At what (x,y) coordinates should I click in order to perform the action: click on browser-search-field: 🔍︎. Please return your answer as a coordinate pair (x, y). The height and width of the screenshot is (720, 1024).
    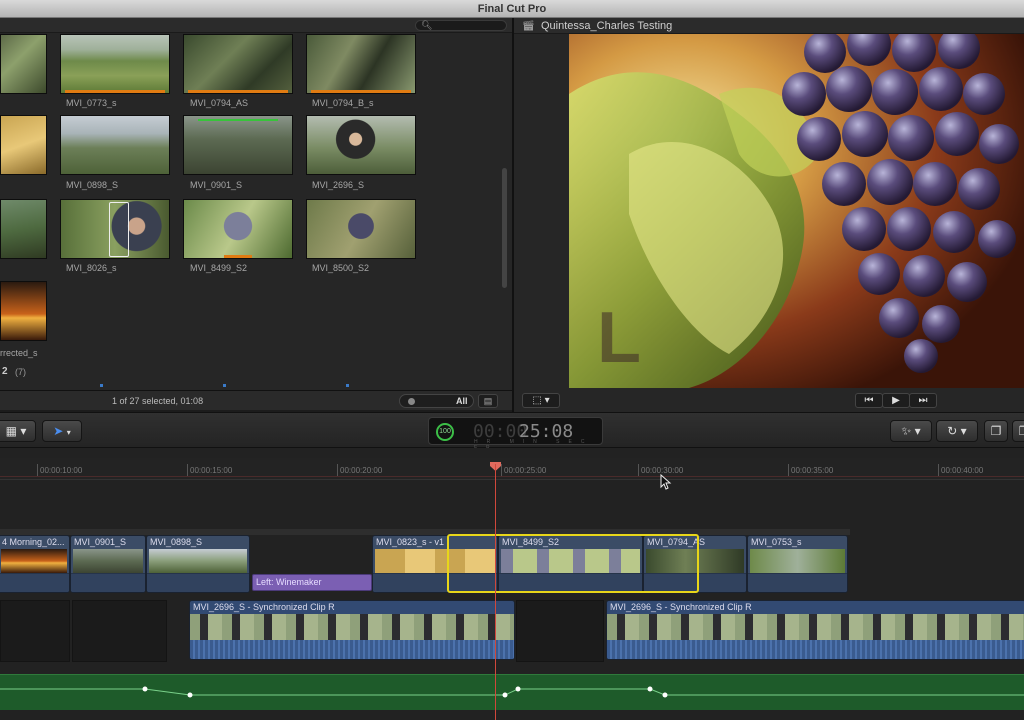
    Looking at the image, I should click on (461, 25).